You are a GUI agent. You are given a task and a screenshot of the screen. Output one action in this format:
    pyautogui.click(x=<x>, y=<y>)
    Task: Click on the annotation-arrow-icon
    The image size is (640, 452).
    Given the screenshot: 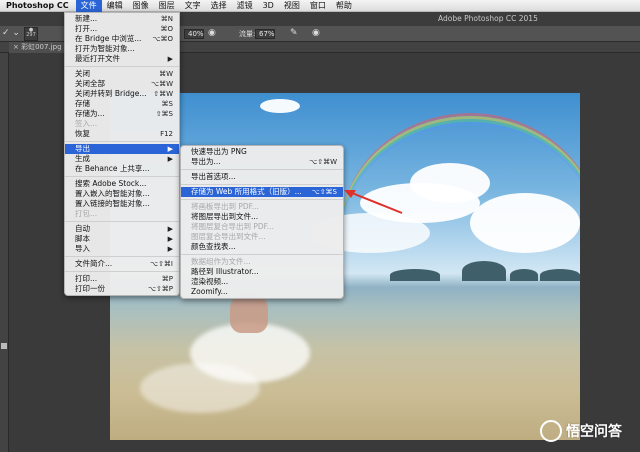 What is the action you would take?
    pyautogui.click(x=373, y=202)
    